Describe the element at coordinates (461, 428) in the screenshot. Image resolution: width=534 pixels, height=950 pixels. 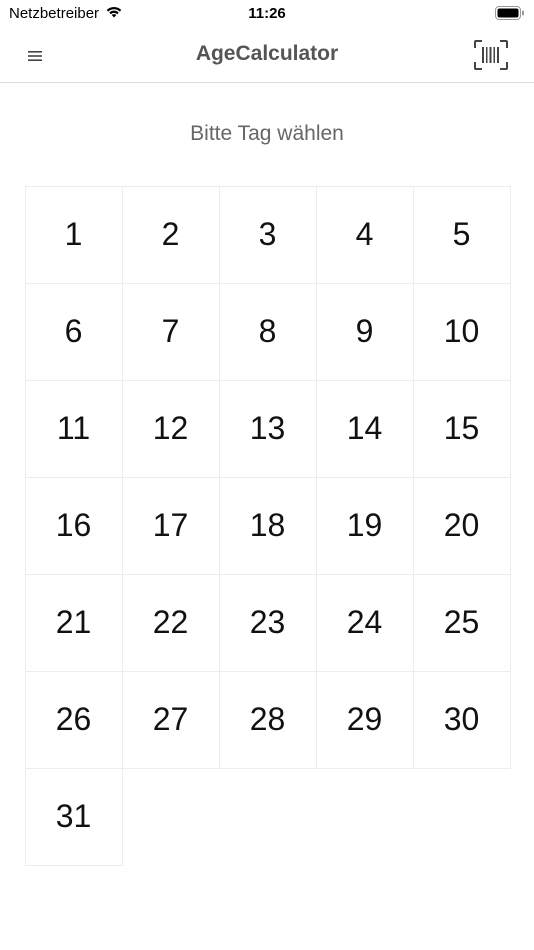
I see `day-cell-15: 15` at that location.